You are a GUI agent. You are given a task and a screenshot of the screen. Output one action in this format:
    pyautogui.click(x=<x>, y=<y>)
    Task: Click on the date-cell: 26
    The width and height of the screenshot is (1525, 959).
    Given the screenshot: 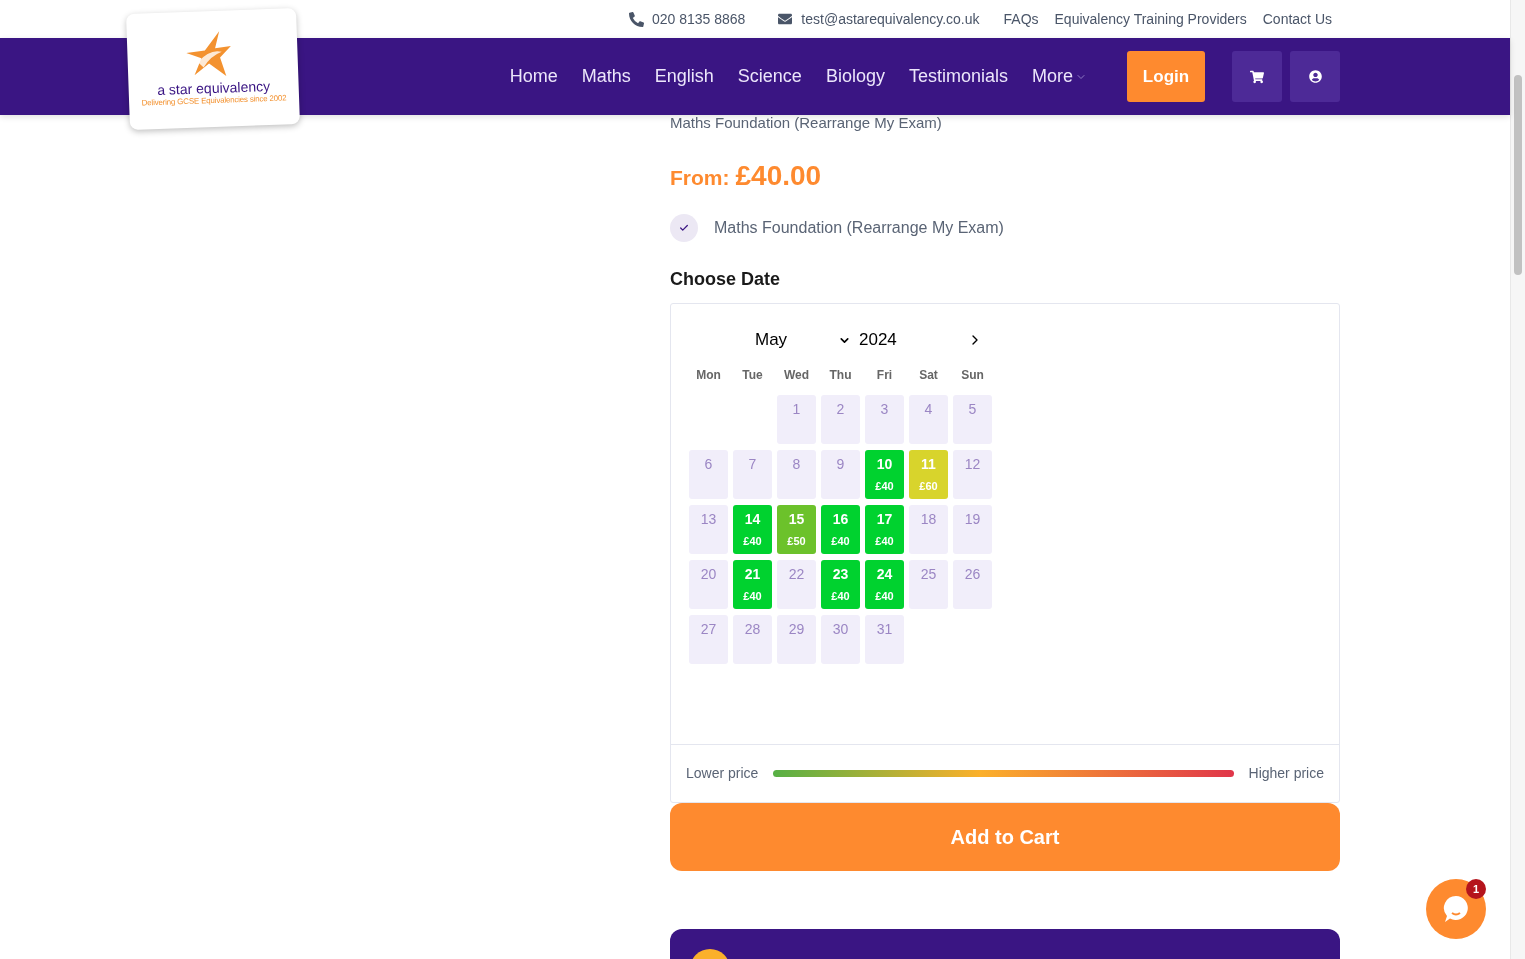 What is the action you would take?
    pyautogui.click(x=972, y=584)
    